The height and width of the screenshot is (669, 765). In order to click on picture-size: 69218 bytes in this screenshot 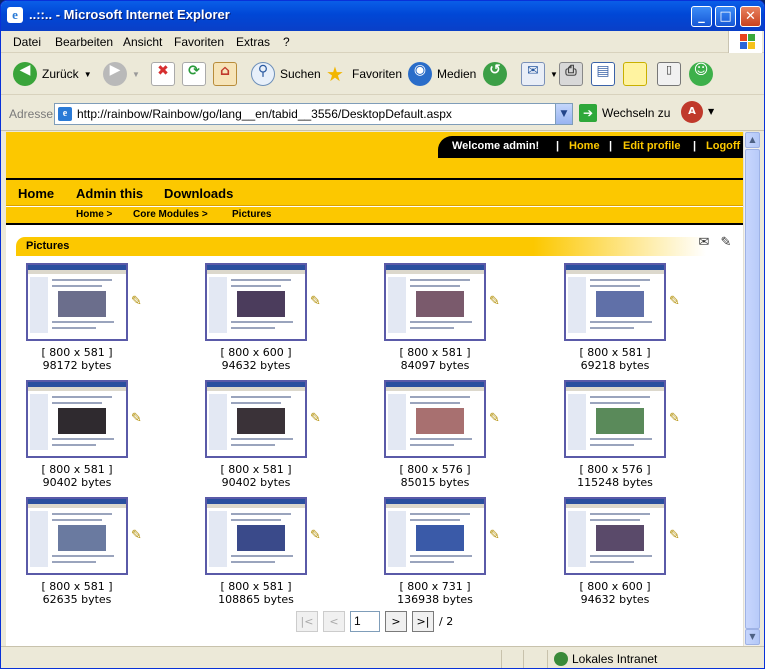, I will do `click(615, 365)`.